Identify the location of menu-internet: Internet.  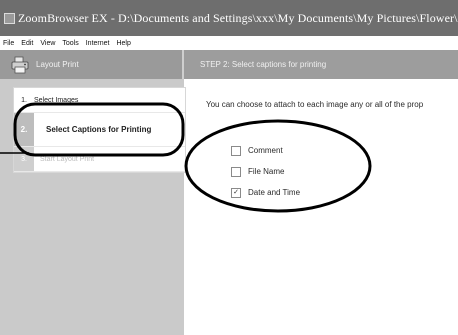
(98, 43).